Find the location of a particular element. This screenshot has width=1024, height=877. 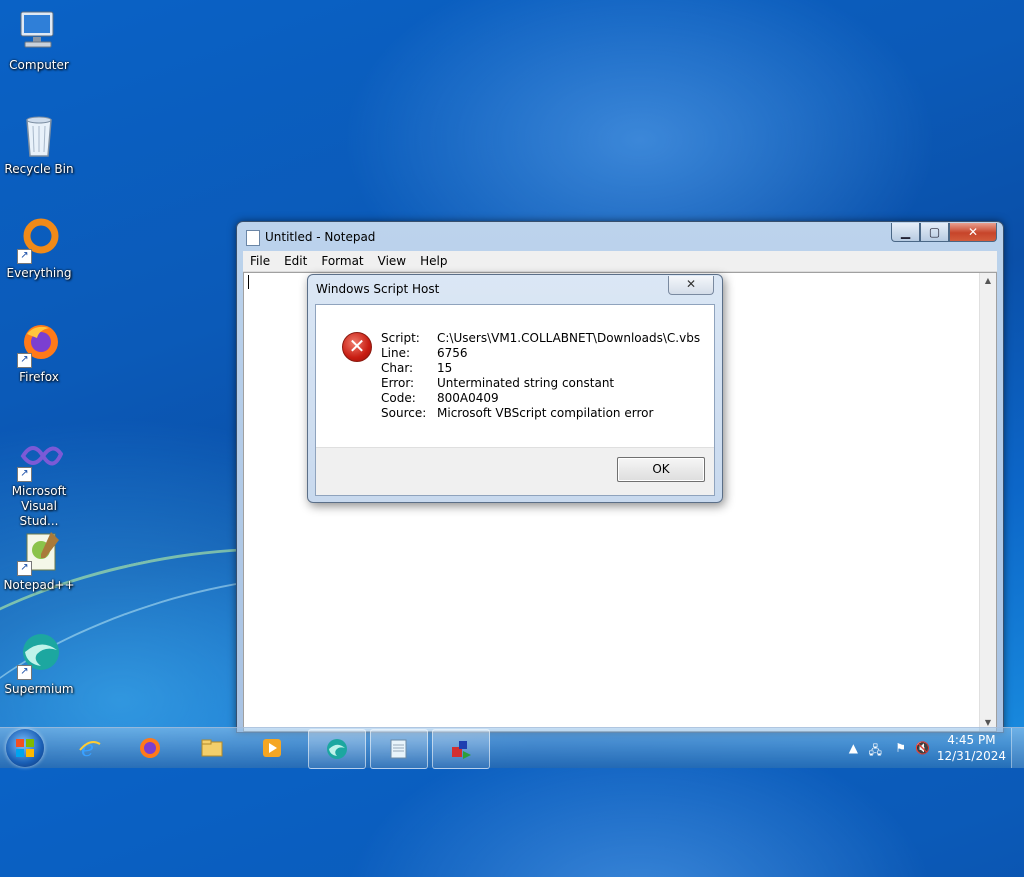

desktop-icon-label: Supermium is located at coordinates (39, 689).